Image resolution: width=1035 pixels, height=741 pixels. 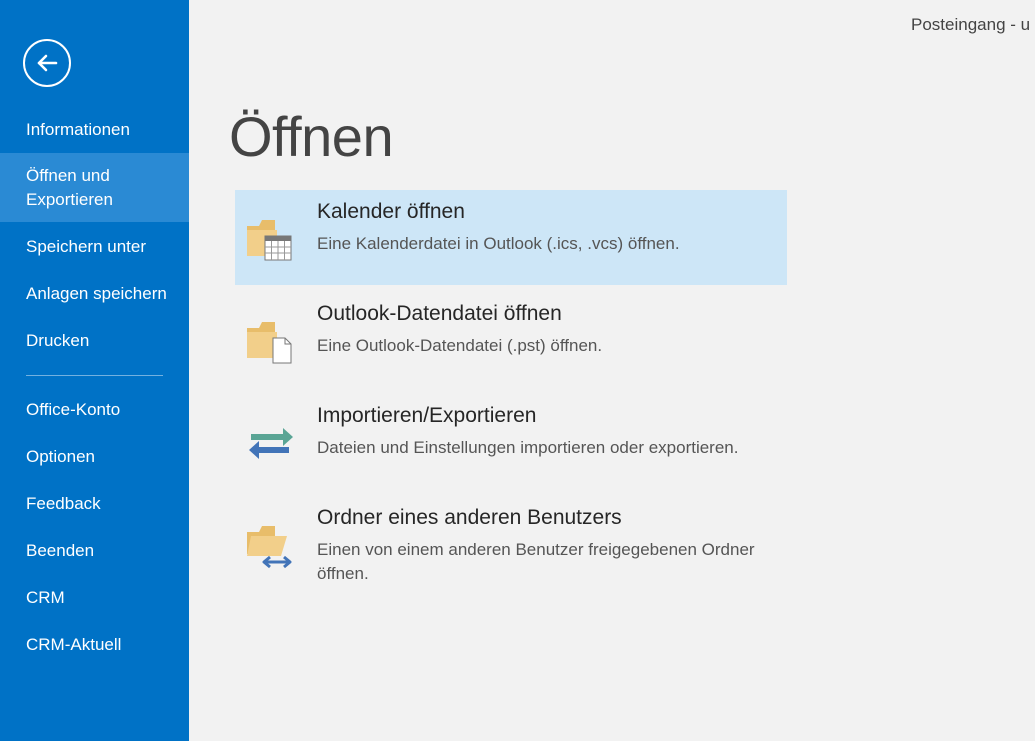 I want to click on option-title: Outlook-Datendatei öffnen, so click(x=439, y=313).